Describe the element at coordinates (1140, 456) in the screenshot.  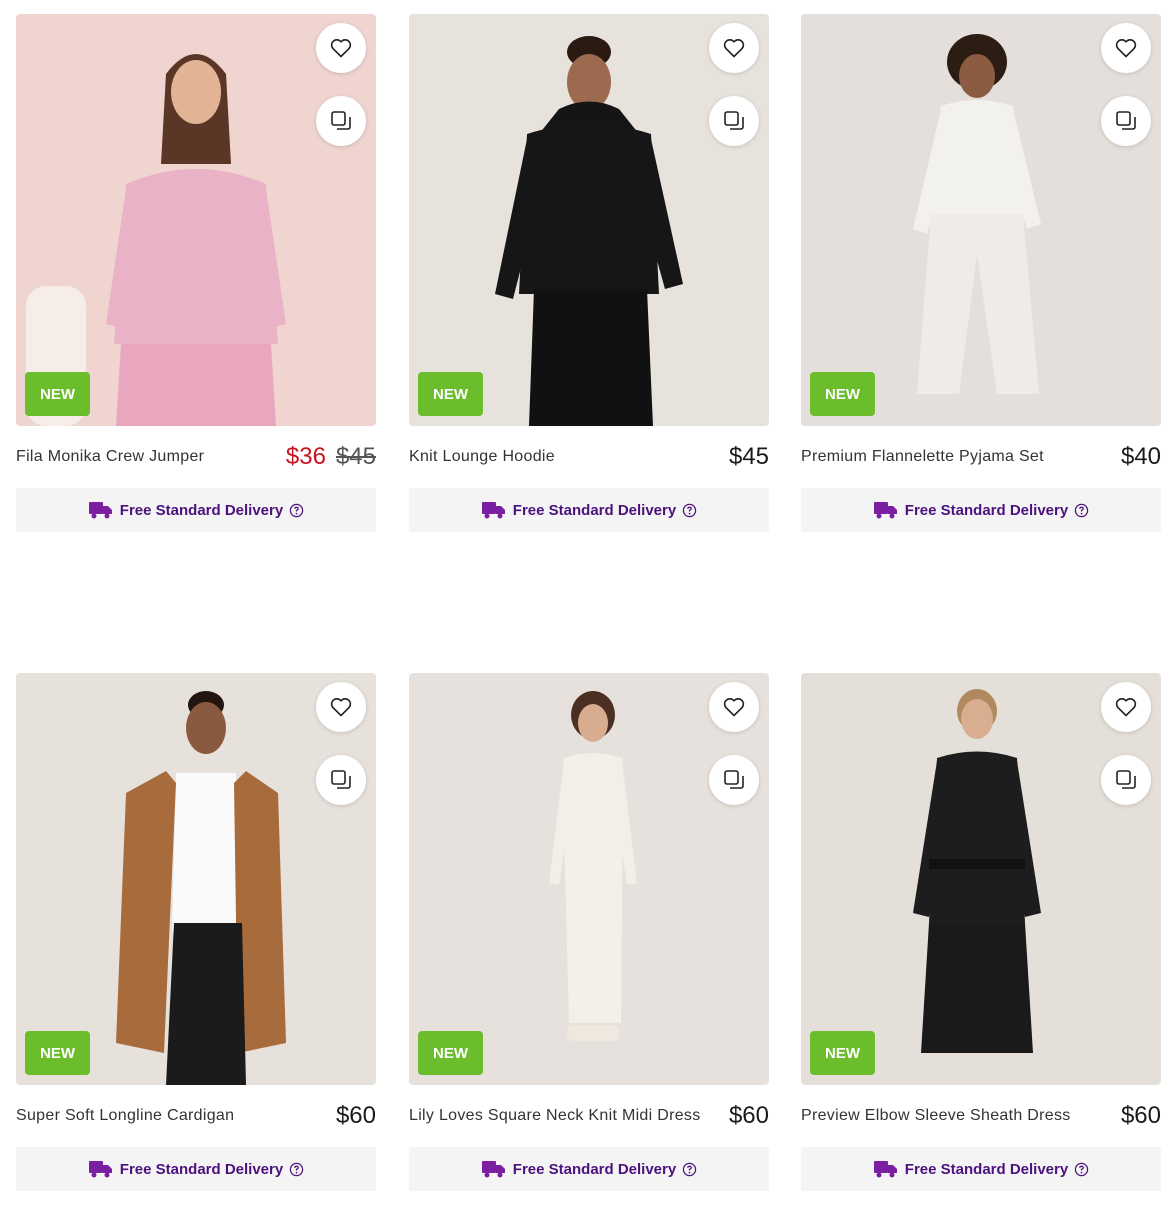
I see `product-price: $40` at that location.